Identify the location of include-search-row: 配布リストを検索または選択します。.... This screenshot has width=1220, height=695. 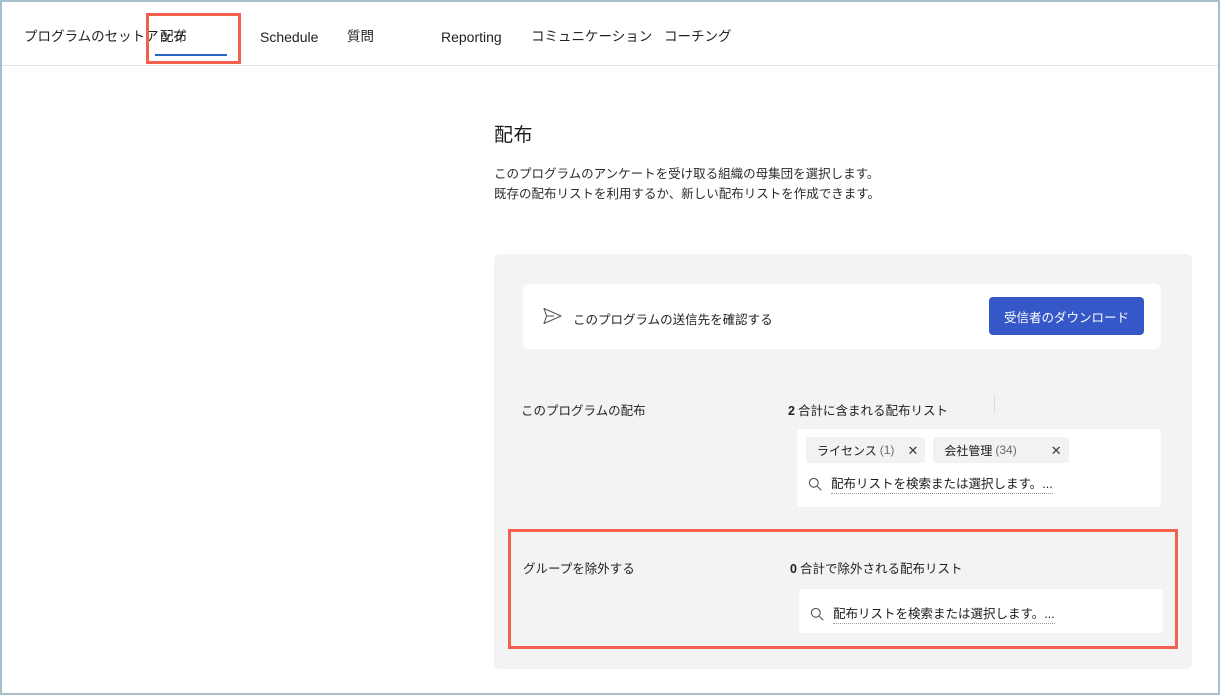
(930, 483).